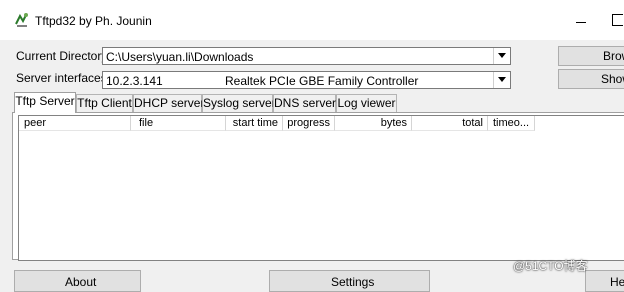 The width and height of the screenshot is (624, 292). I want to click on window-title: Tftpd32 by Ph. Jounin, so click(93, 21).